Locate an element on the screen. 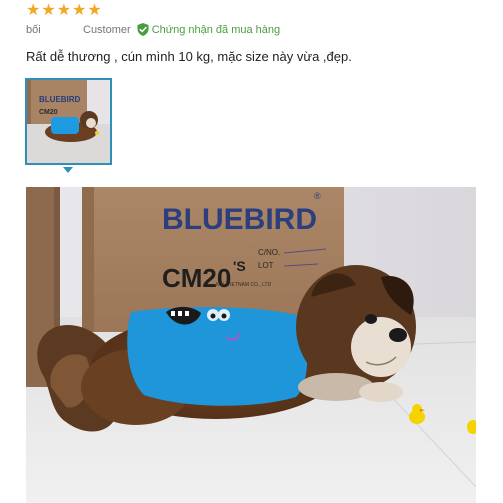 This screenshot has width=503, height=503. thumbnail-image: BLUEBIRD CM20 is located at coordinates (68, 121).